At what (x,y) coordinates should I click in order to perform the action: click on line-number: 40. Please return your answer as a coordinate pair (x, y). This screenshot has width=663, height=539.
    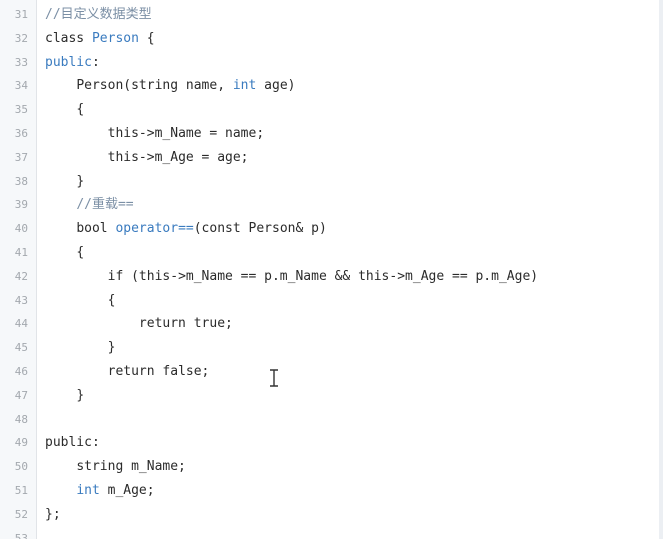
    Looking at the image, I should click on (21, 229).